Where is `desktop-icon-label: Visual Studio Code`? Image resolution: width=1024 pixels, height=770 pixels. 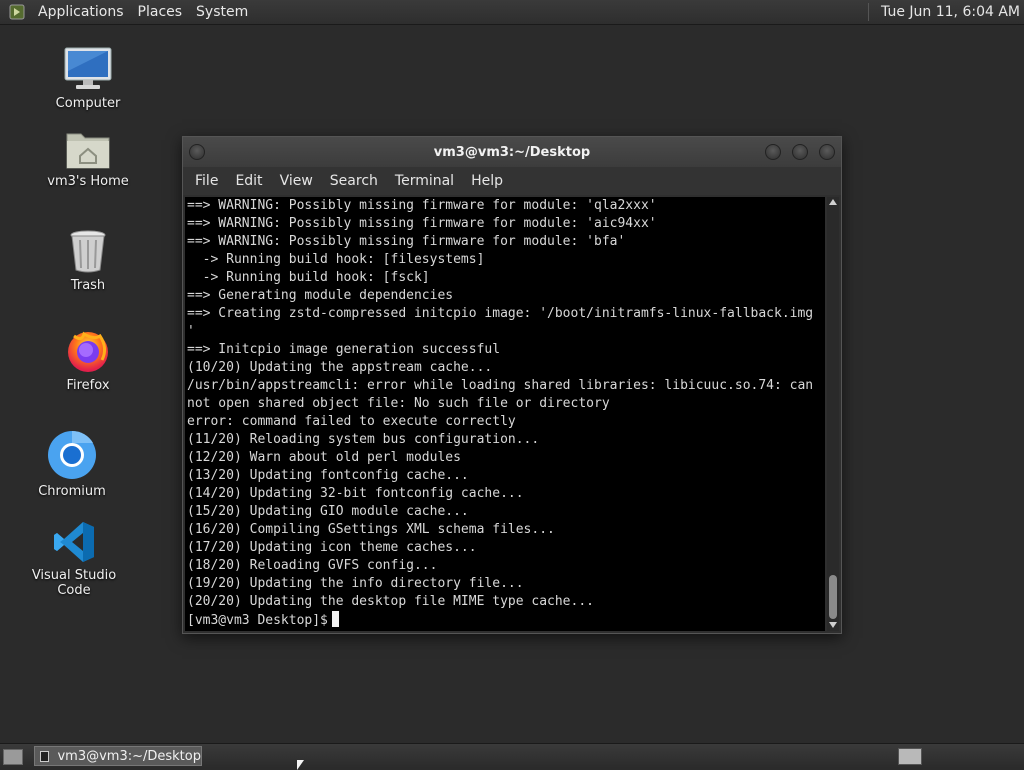 desktop-icon-label: Visual Studio Code is located at coordinates (74, 583).